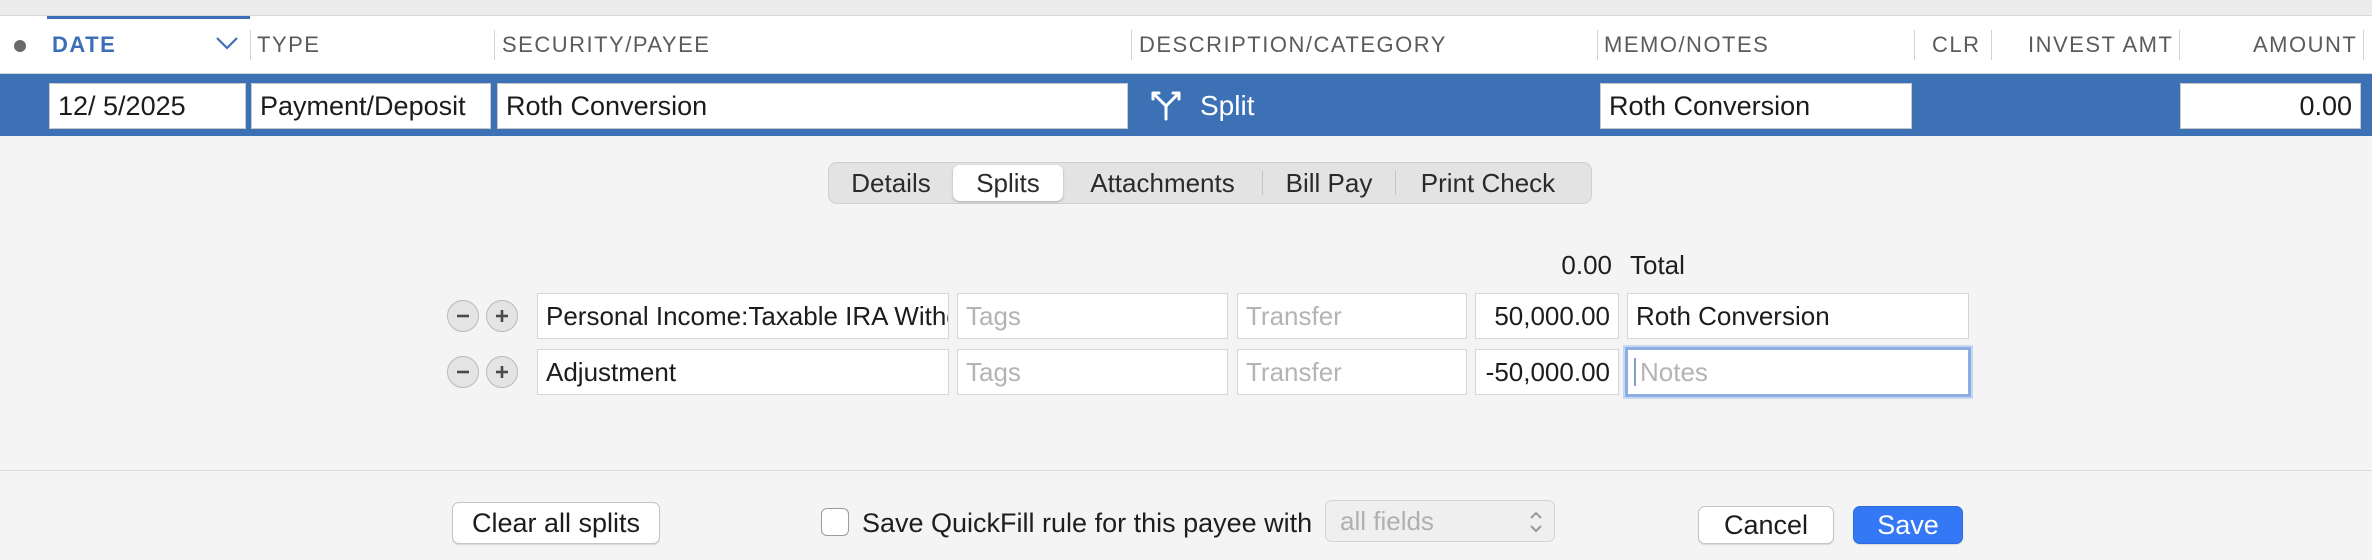  I want to click on chevron-down-icon, so click(227, 43).